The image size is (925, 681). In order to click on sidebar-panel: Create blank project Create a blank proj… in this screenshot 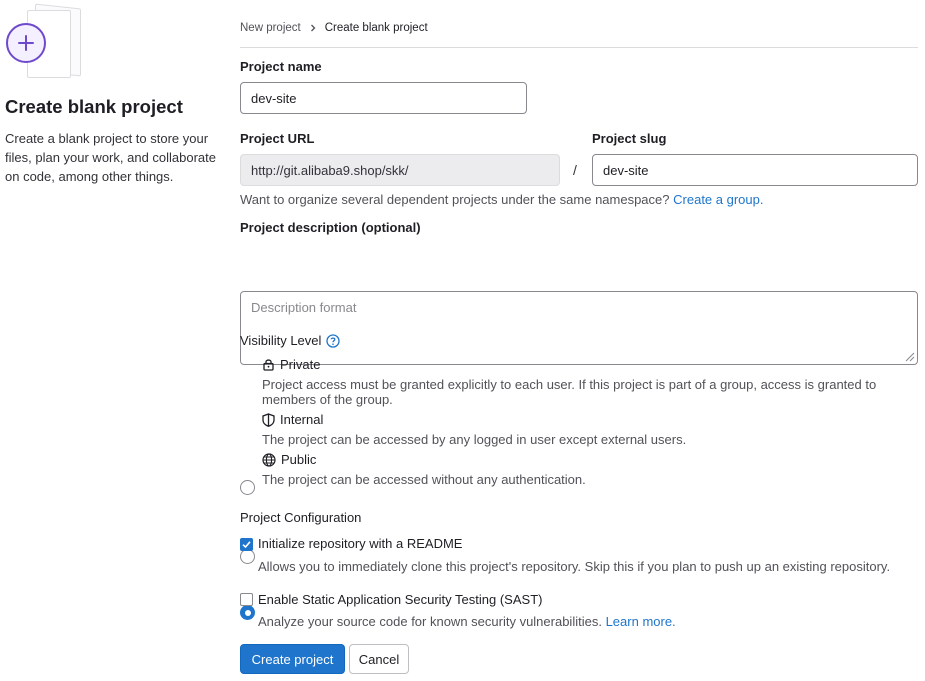, I will do `click(112, 94)`.